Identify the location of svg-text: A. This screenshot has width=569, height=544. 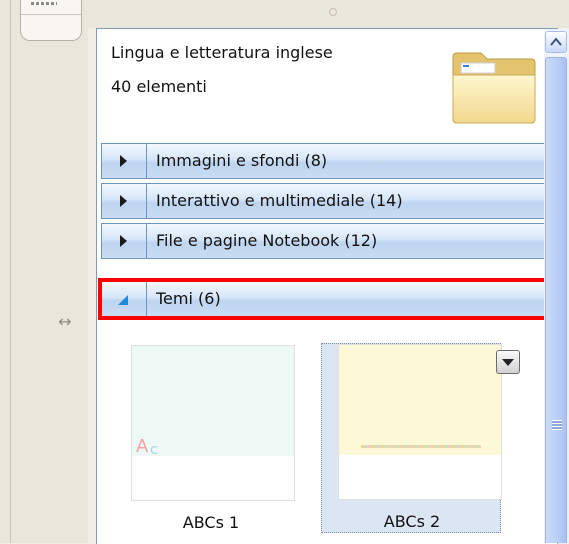
(142, 446).